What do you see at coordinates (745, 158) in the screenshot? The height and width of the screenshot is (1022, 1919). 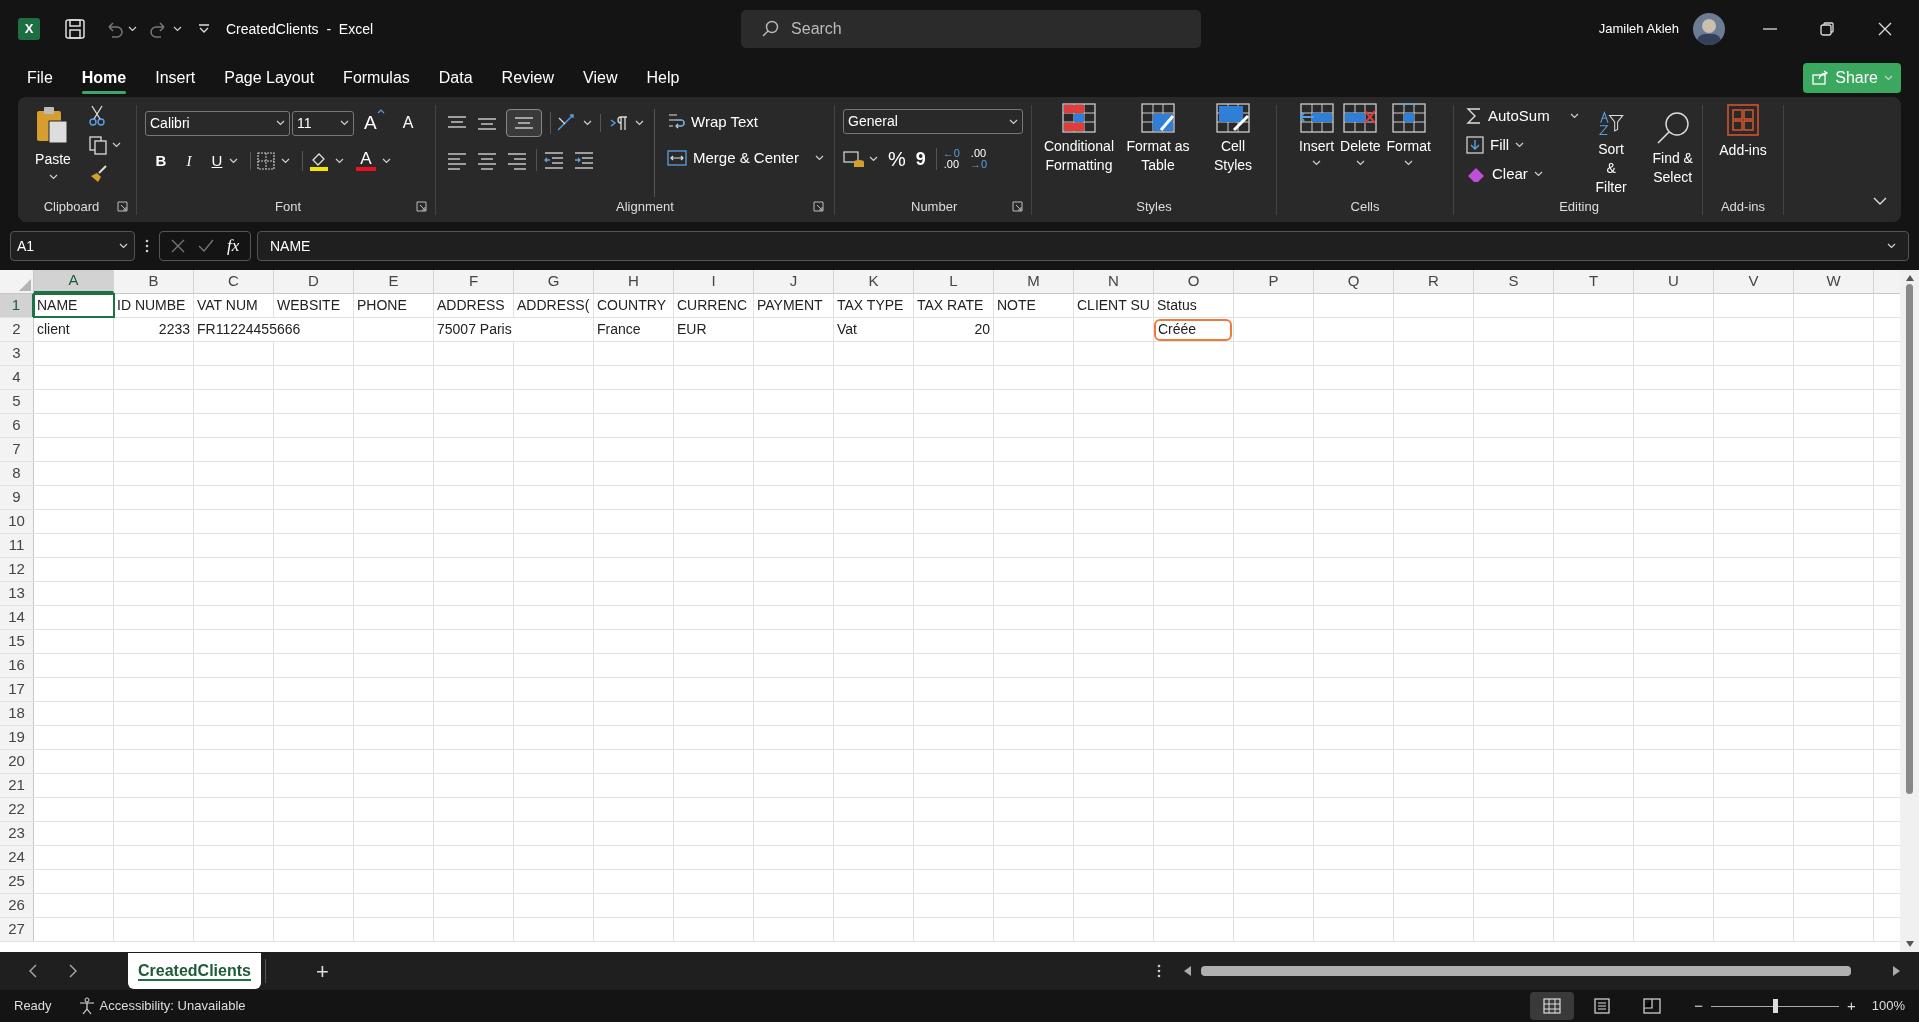 I see `merge-center-button: Merge & Center` at bounding box center [745, 158].